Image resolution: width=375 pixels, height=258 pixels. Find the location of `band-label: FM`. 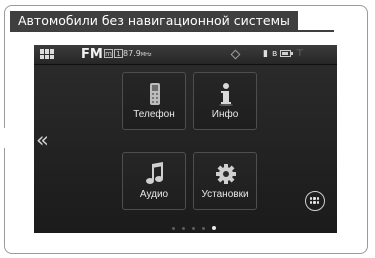

band-label: FM is located at coordinates (92, 54).